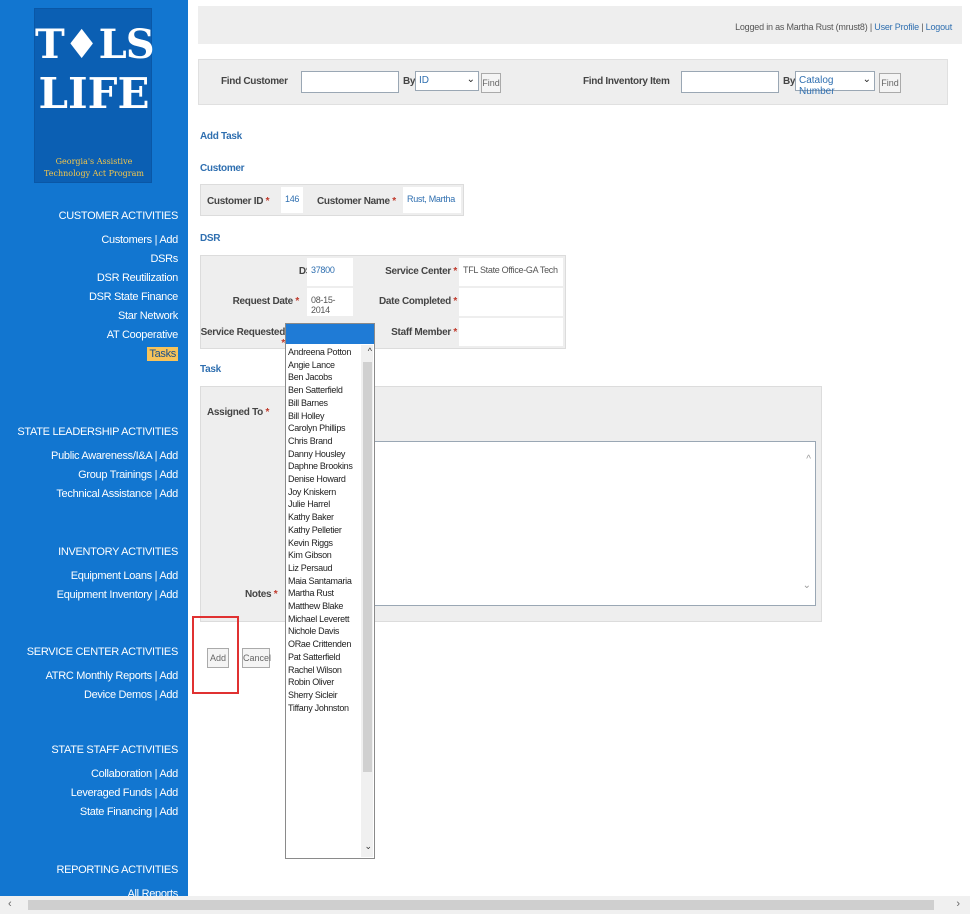  I want to click on dropdown-option: Bill Holley, so click(320, 416).